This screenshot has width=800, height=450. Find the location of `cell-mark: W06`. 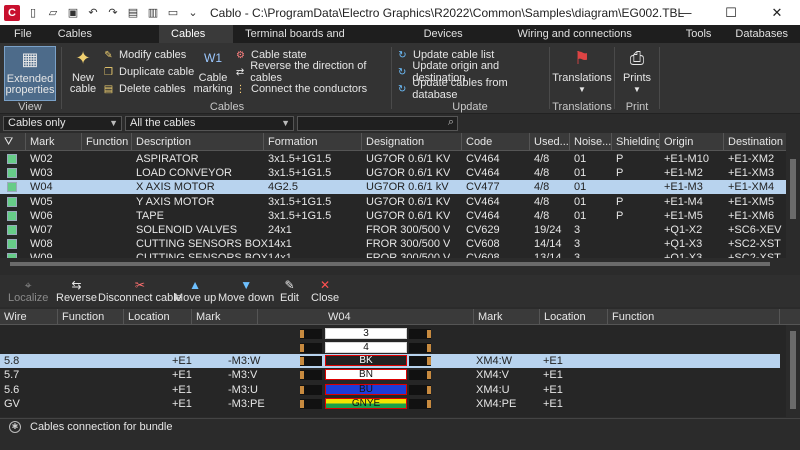

cell-mark: W06 is located at coordinates (41, 215).